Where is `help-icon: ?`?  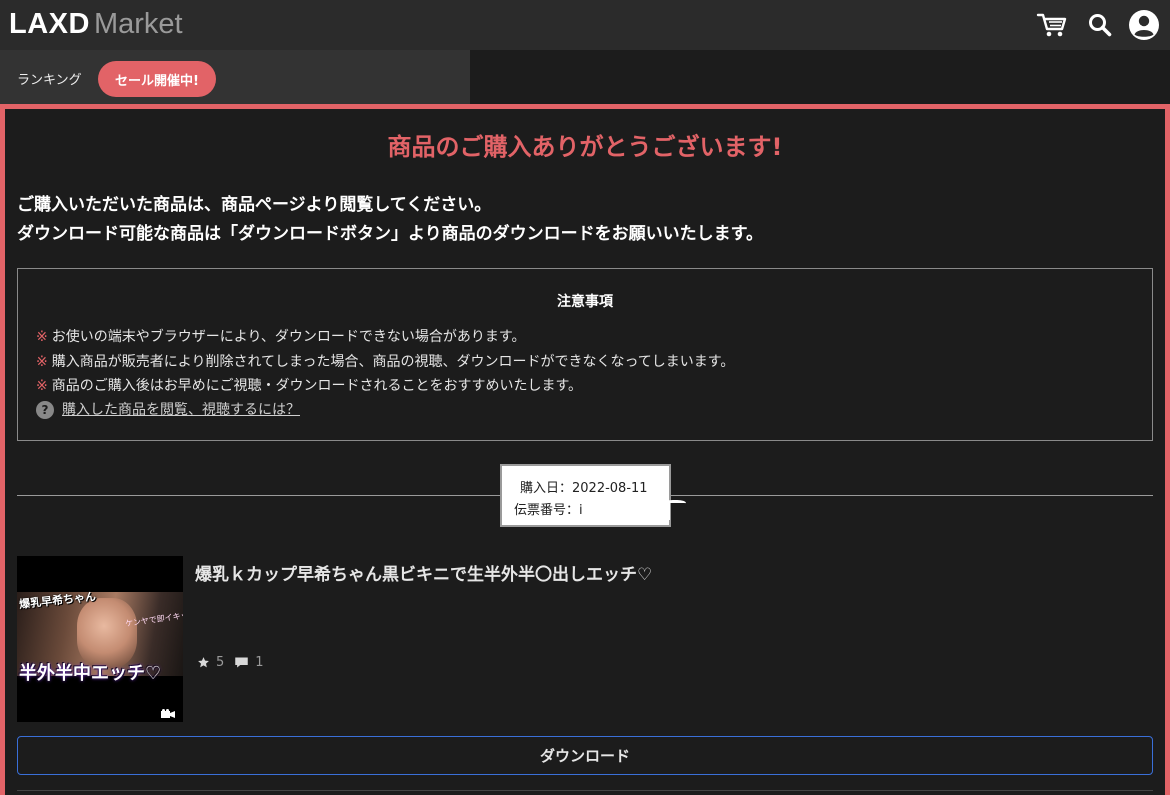
help-icon: ? is located at coordinates (45, 410).